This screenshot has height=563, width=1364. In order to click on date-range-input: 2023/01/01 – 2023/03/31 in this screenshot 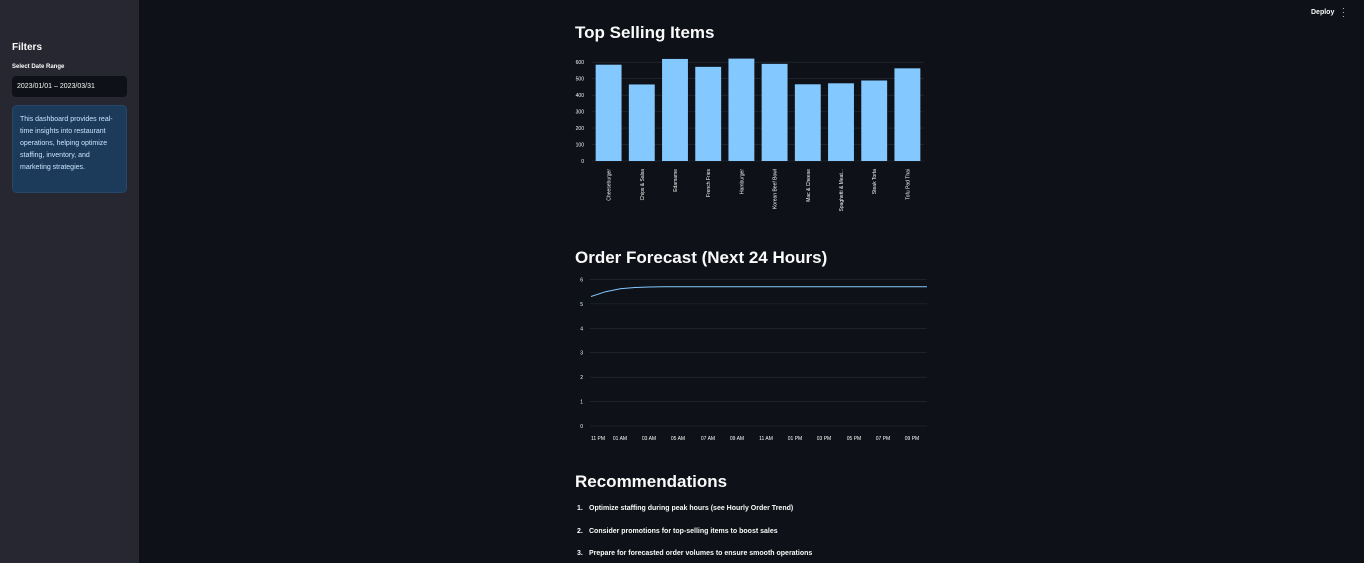, I will do `click(69, 86)`.